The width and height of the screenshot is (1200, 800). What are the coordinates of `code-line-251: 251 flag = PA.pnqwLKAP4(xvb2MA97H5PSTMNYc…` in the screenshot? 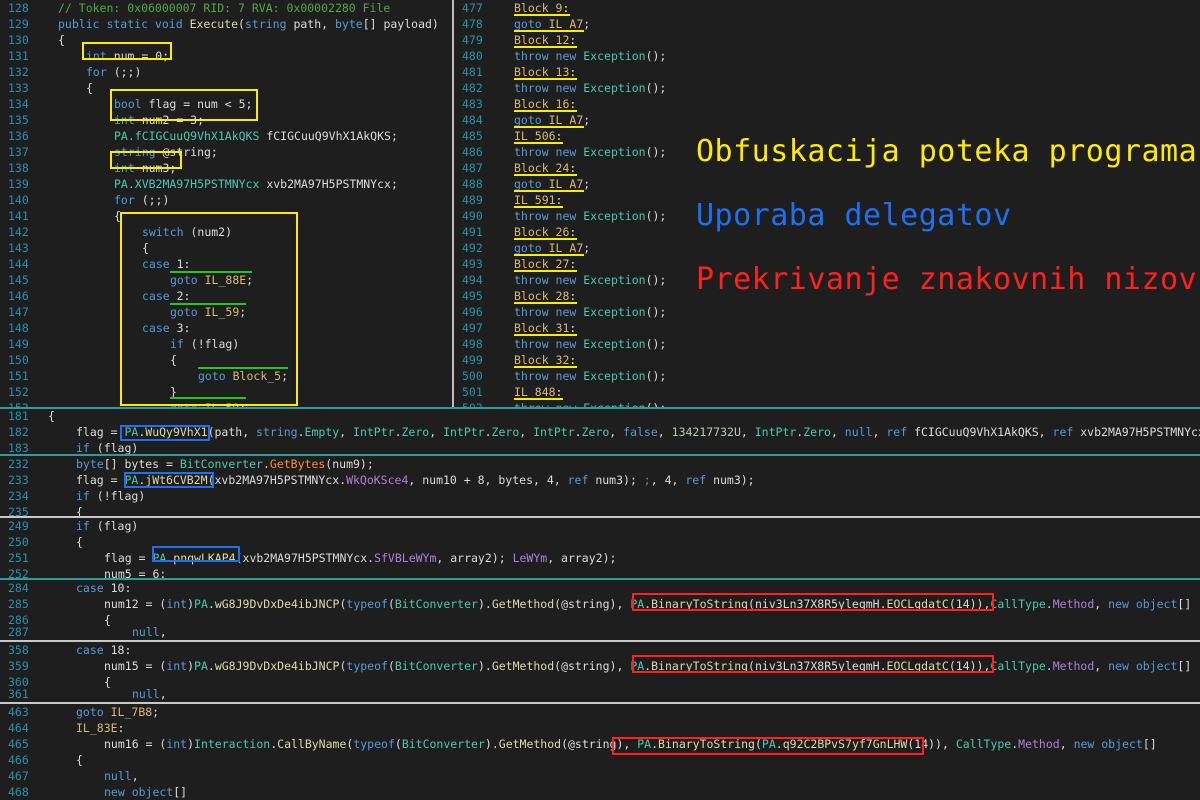 It's located at (600, 558).